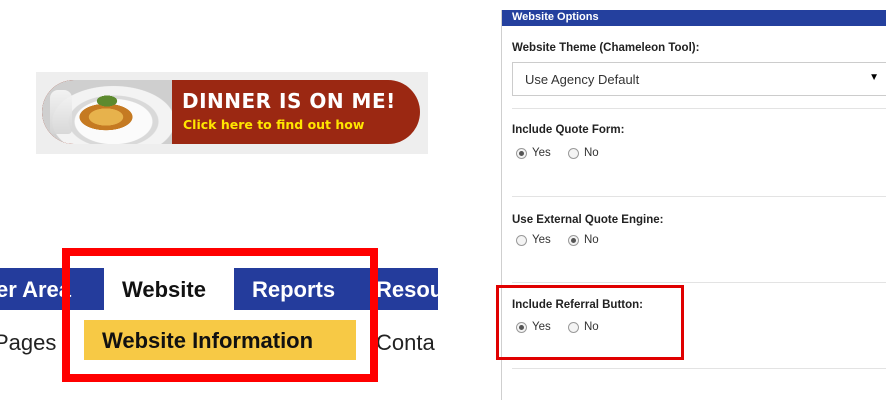 The width and height of the screenshot is (886, 402). I want to click on wine-glass-image, so click(61, 112).